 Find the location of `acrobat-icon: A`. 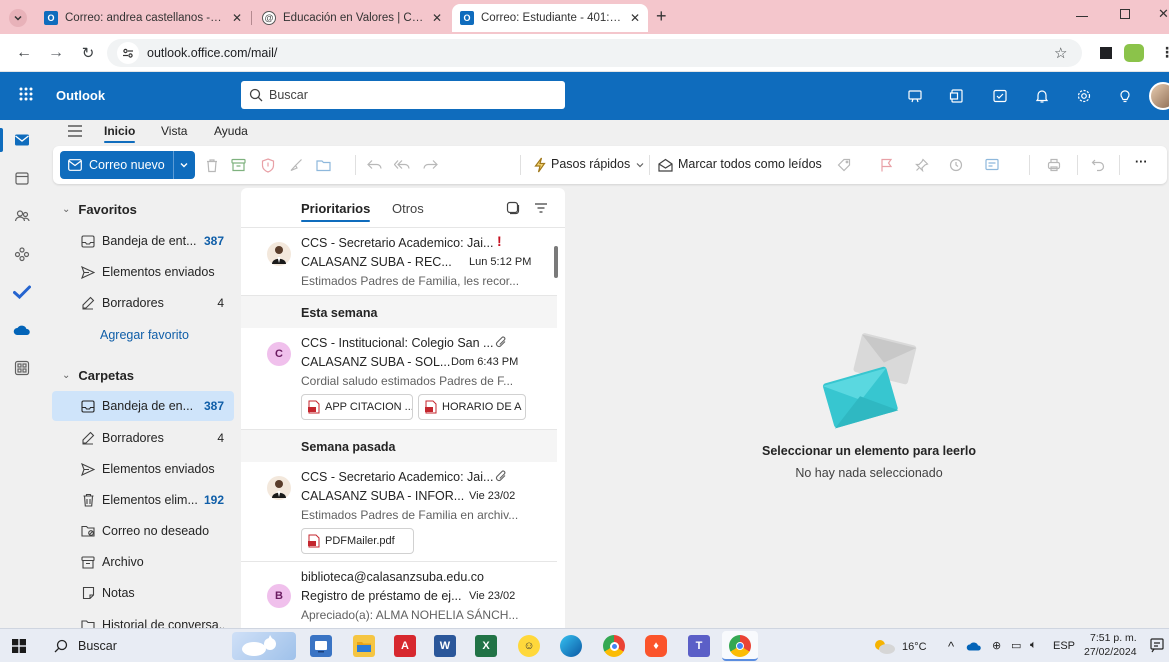

acrobat-icon: A is located at coordinates (405, 646).